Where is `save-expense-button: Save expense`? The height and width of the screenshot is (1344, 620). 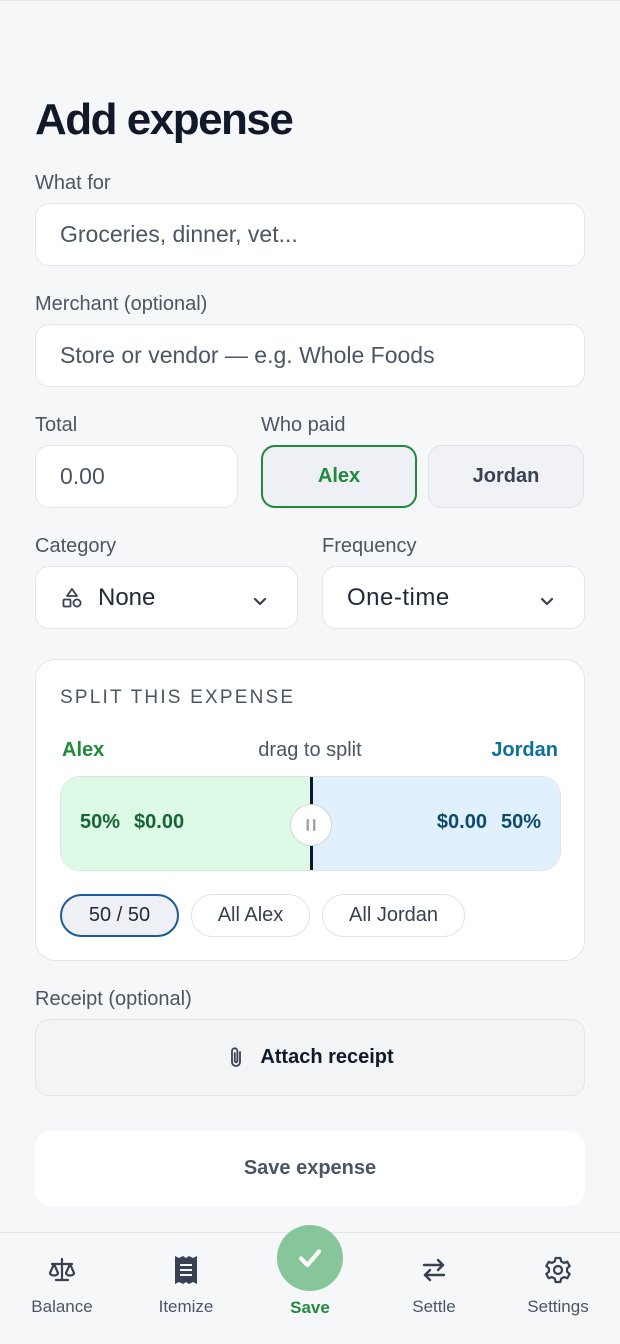
save-expense-button: Save expense is located at coordinates (310, 1168).